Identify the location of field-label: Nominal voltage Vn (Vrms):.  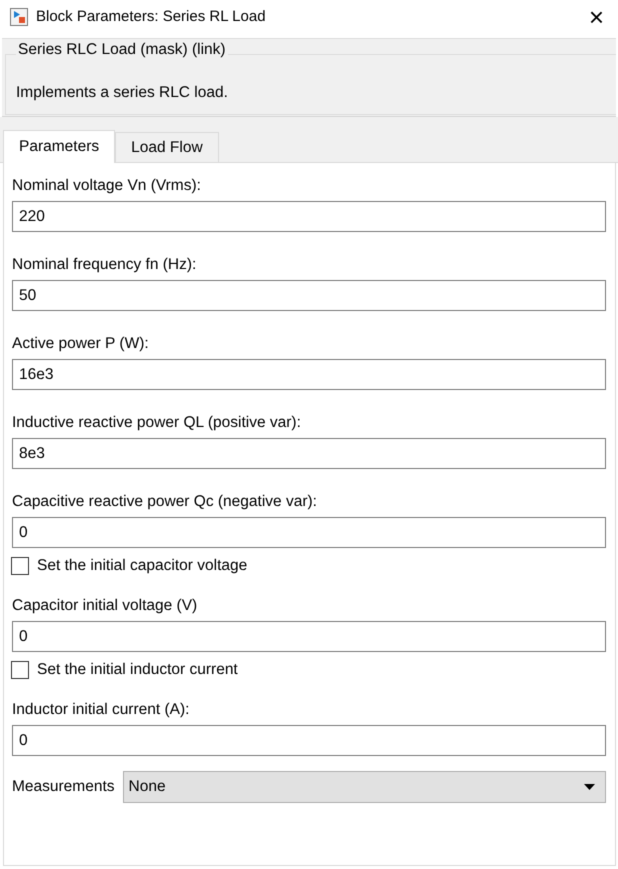
(107, 186).